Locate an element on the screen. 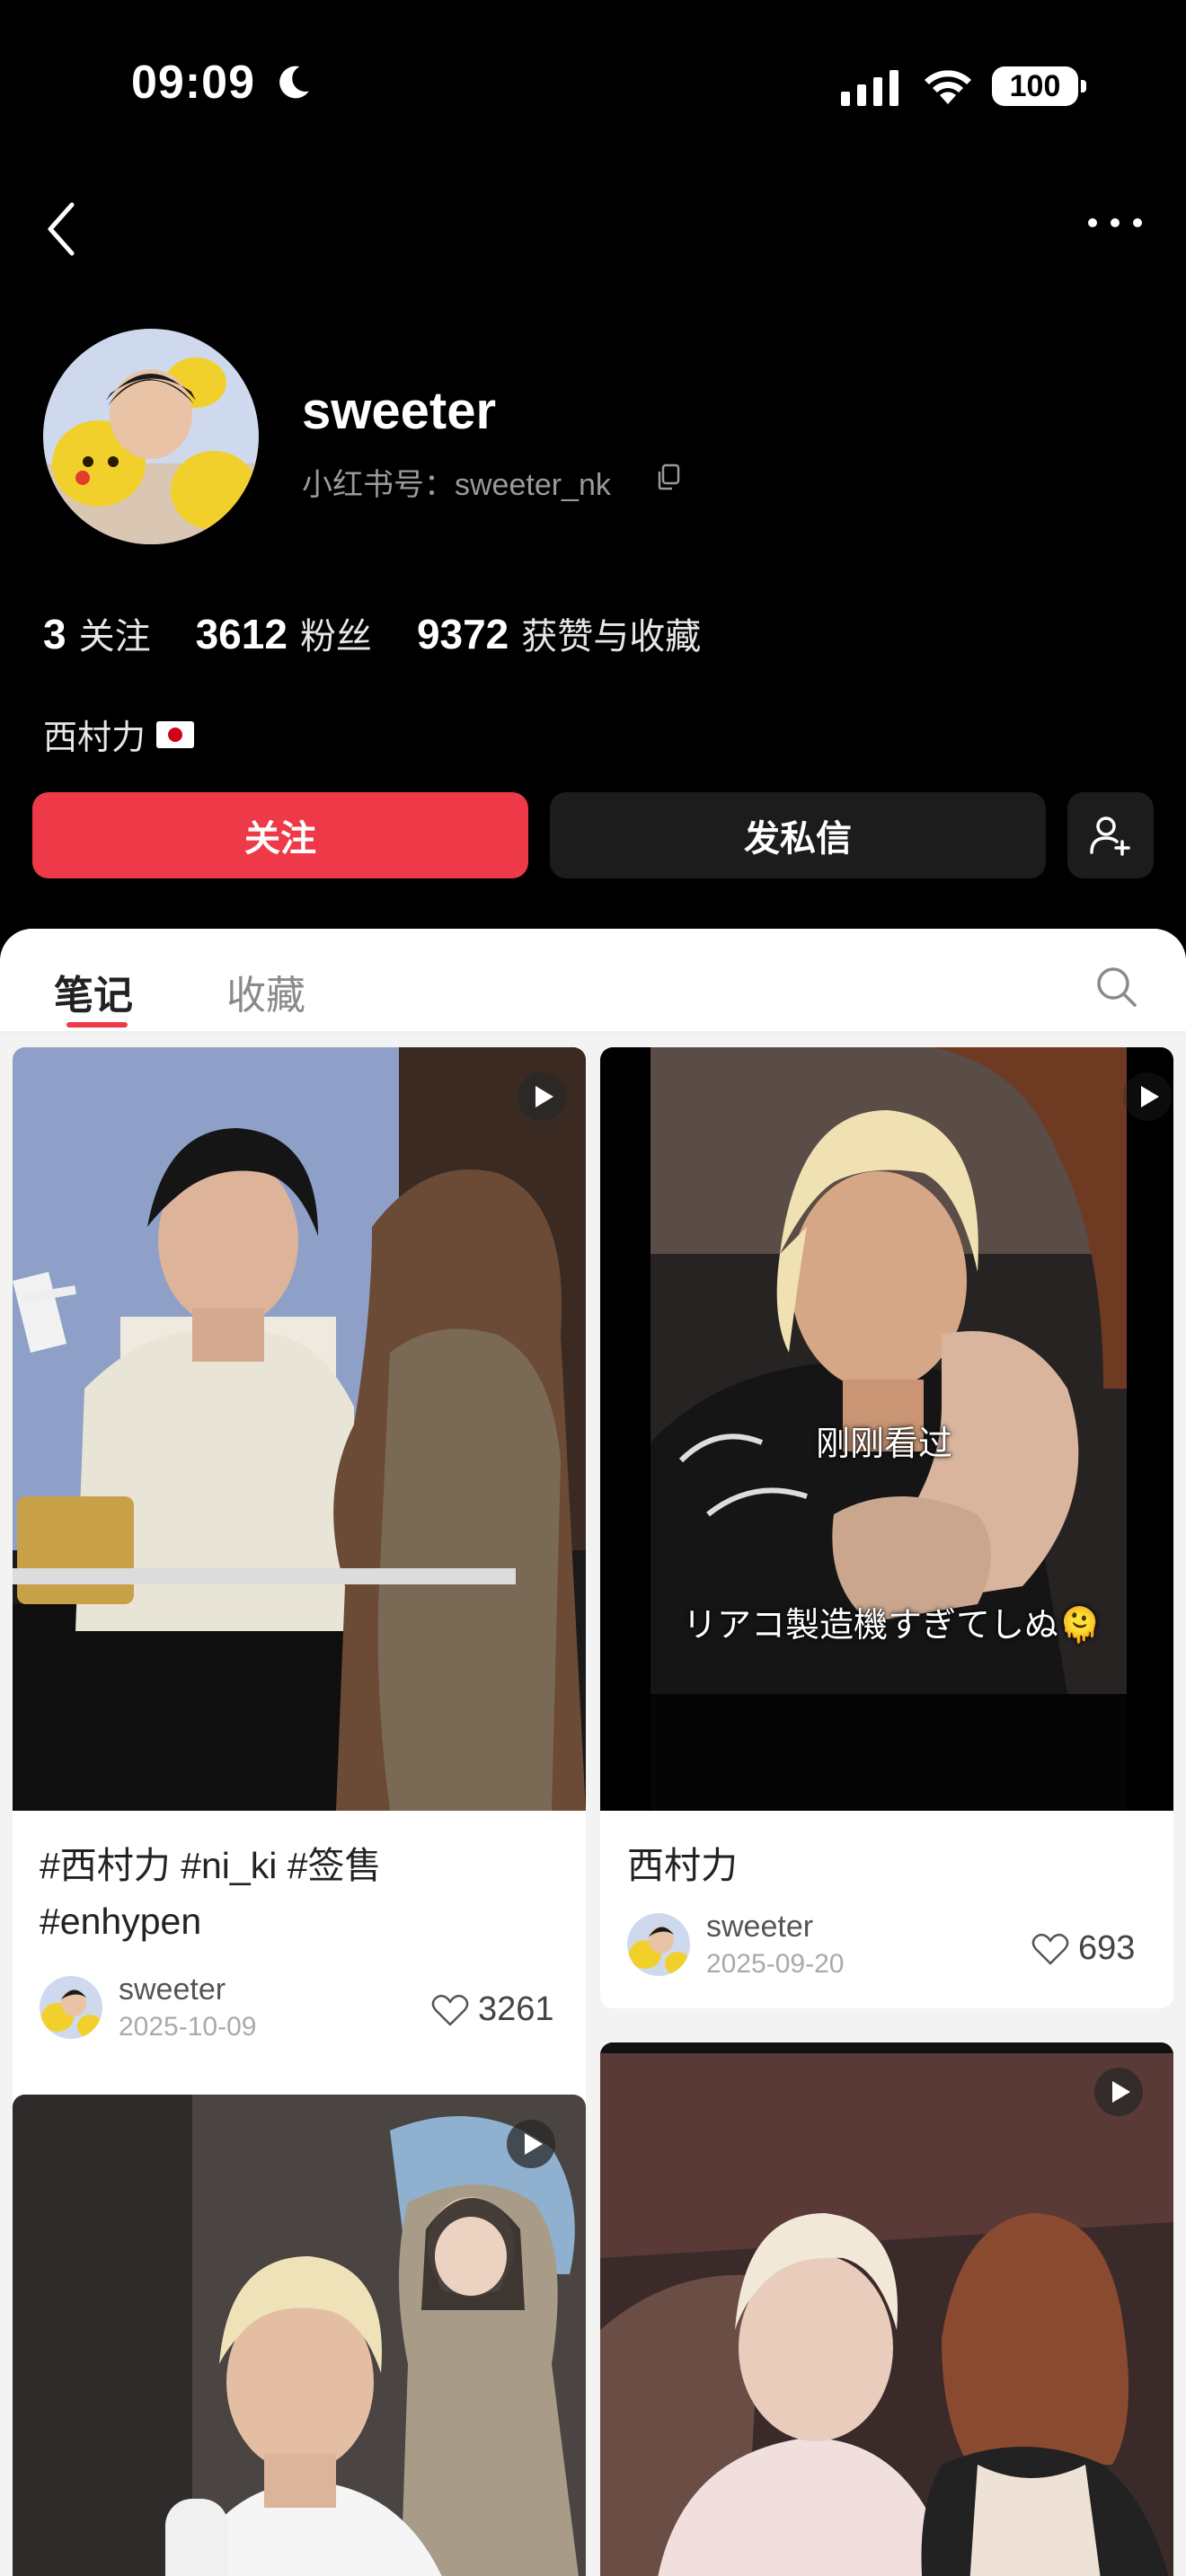  profile-name: sweeter is located at coordinates (399, 411).